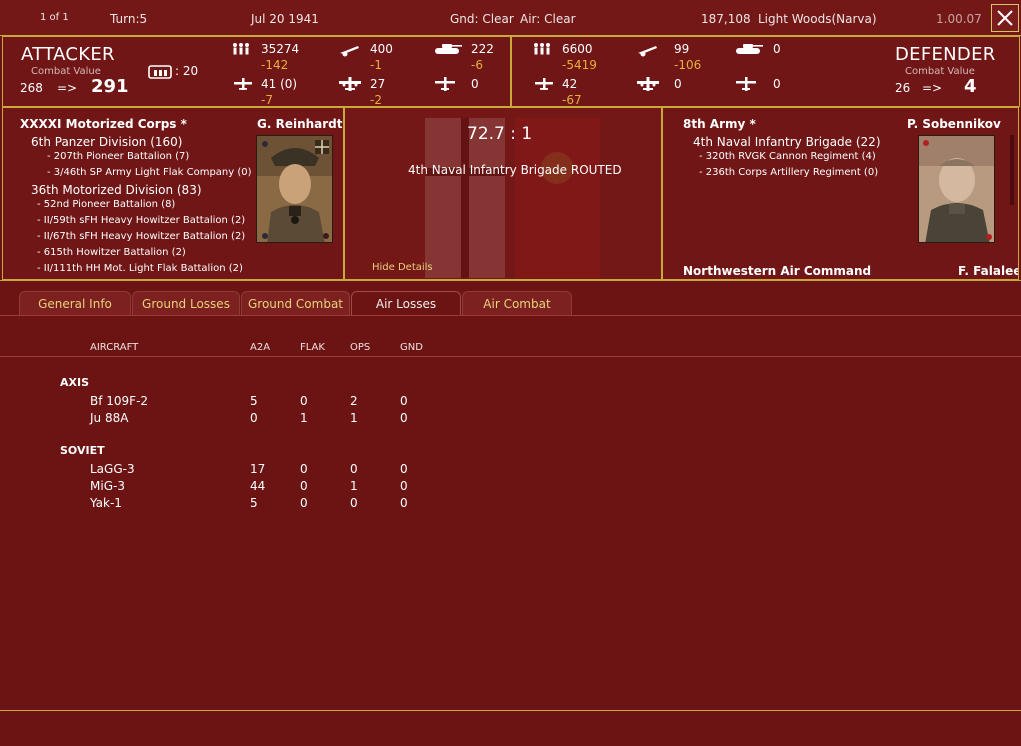  Describe the element at coordinates (119, 401) in the screenshot. I see `aircraft-name: Bf 109F-2` at that location.